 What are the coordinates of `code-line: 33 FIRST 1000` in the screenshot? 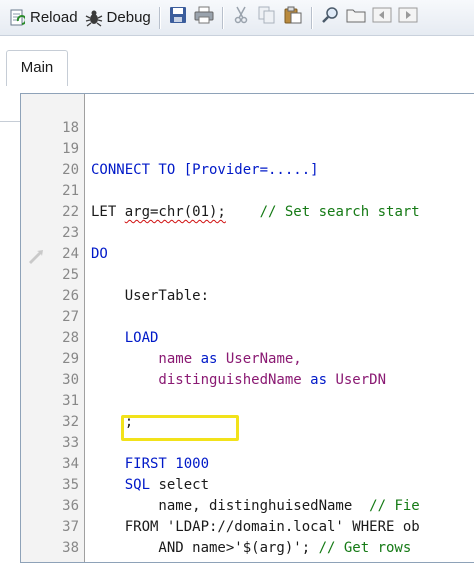 It's located at (247, 442).